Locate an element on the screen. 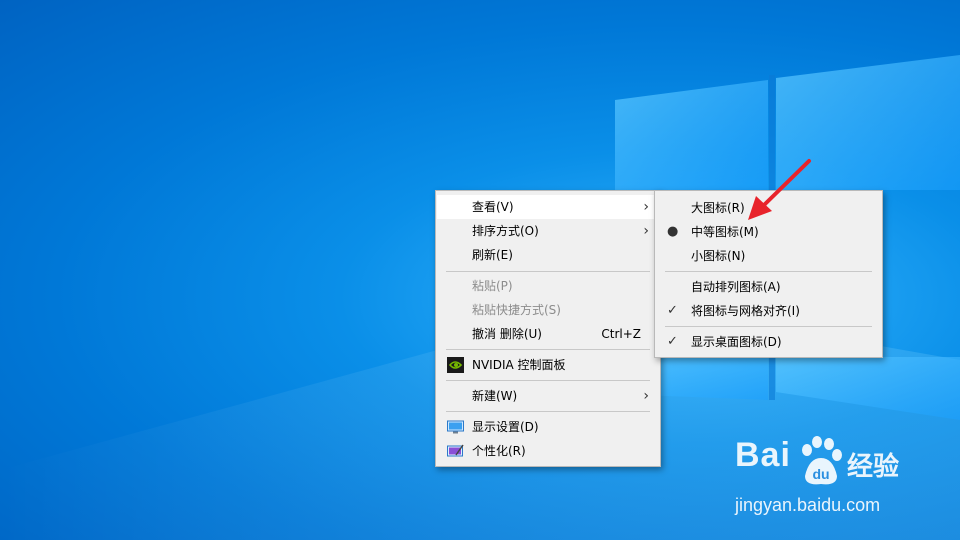 Image resolution: width=960 pixels, height=540 pixels. menu-item-paste-shortcut: 粘贴快捷方式(S) is located at coordinates (548, 310).